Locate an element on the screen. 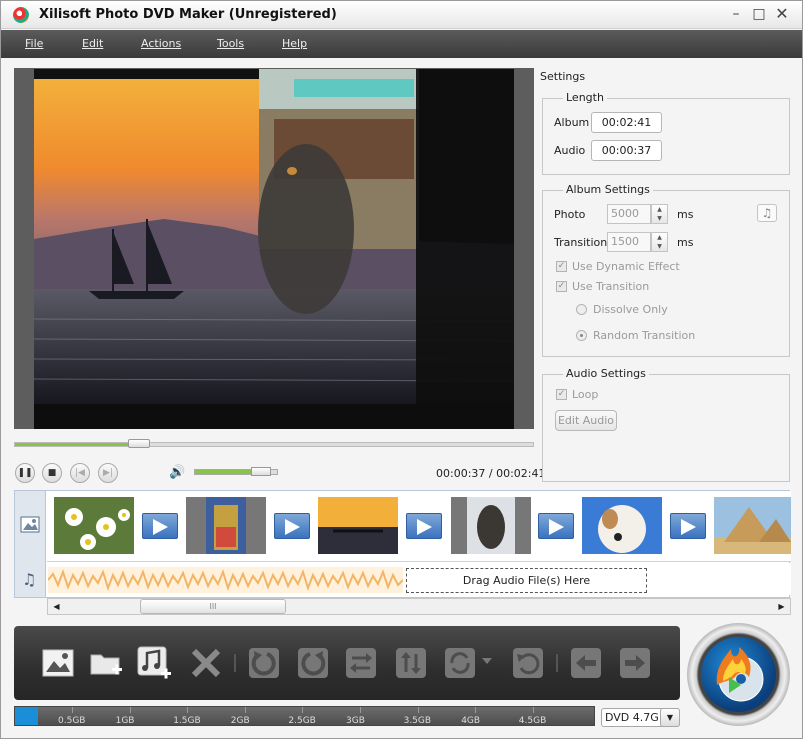 The image size is (803, 739). music-note-icon: ♫ is located at coordinates (767, 213).